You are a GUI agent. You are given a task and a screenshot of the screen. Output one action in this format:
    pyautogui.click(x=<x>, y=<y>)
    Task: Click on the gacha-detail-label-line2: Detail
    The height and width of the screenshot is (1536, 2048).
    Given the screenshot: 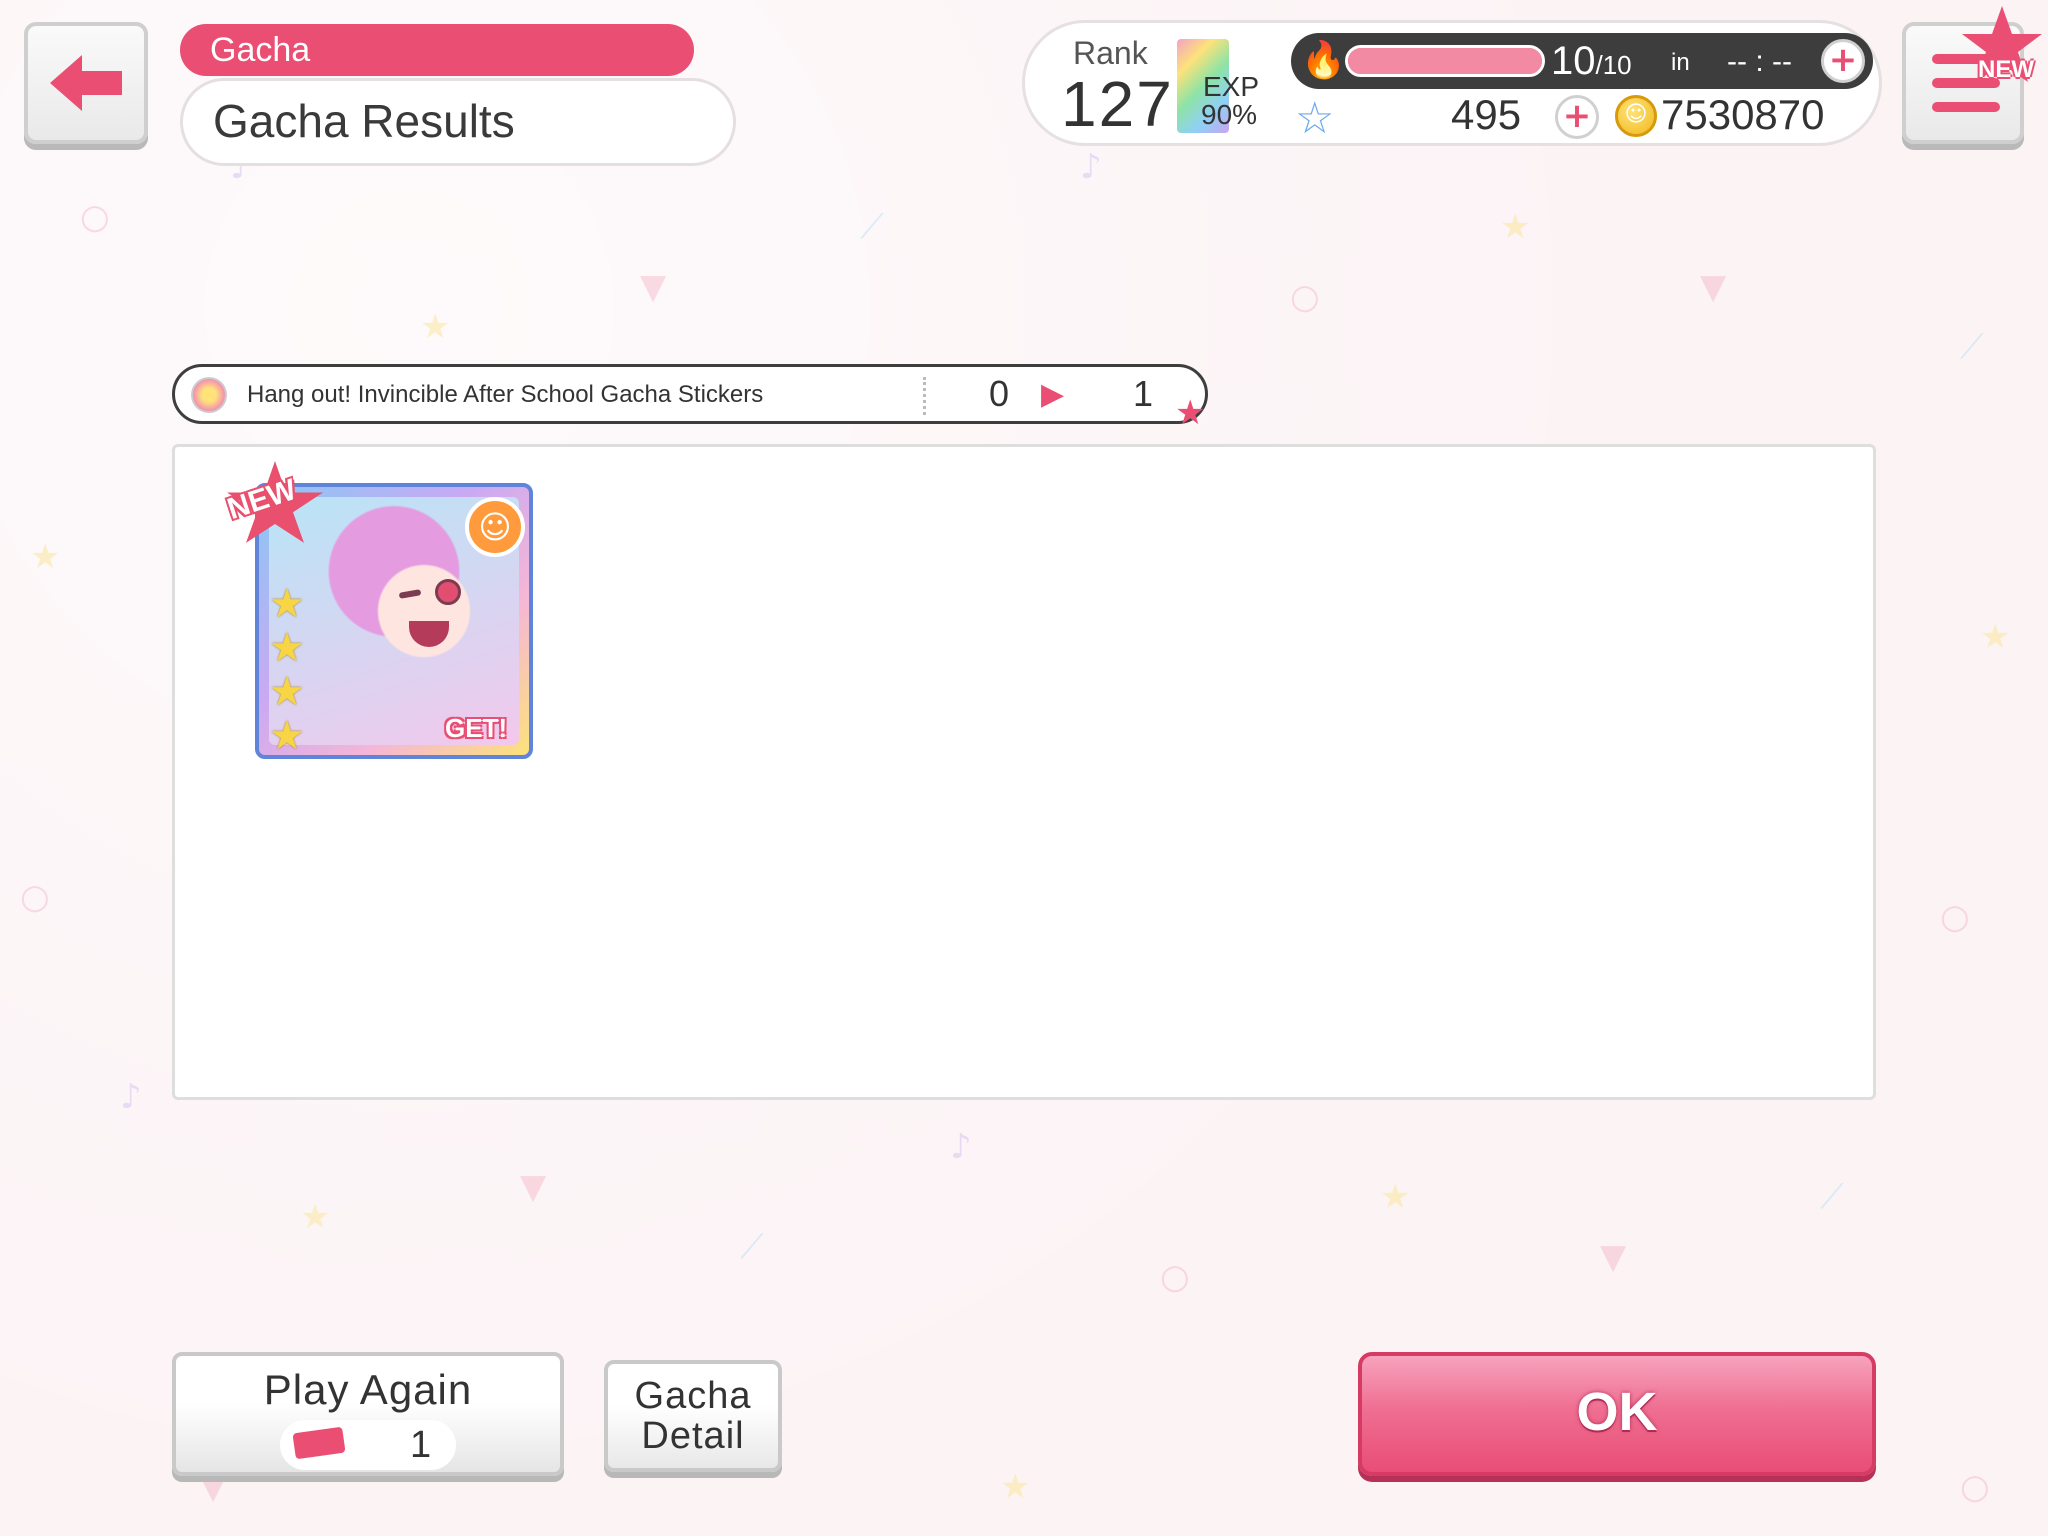 What is the action you would take?
    pyautogui.click(x=693, y=1436)
    